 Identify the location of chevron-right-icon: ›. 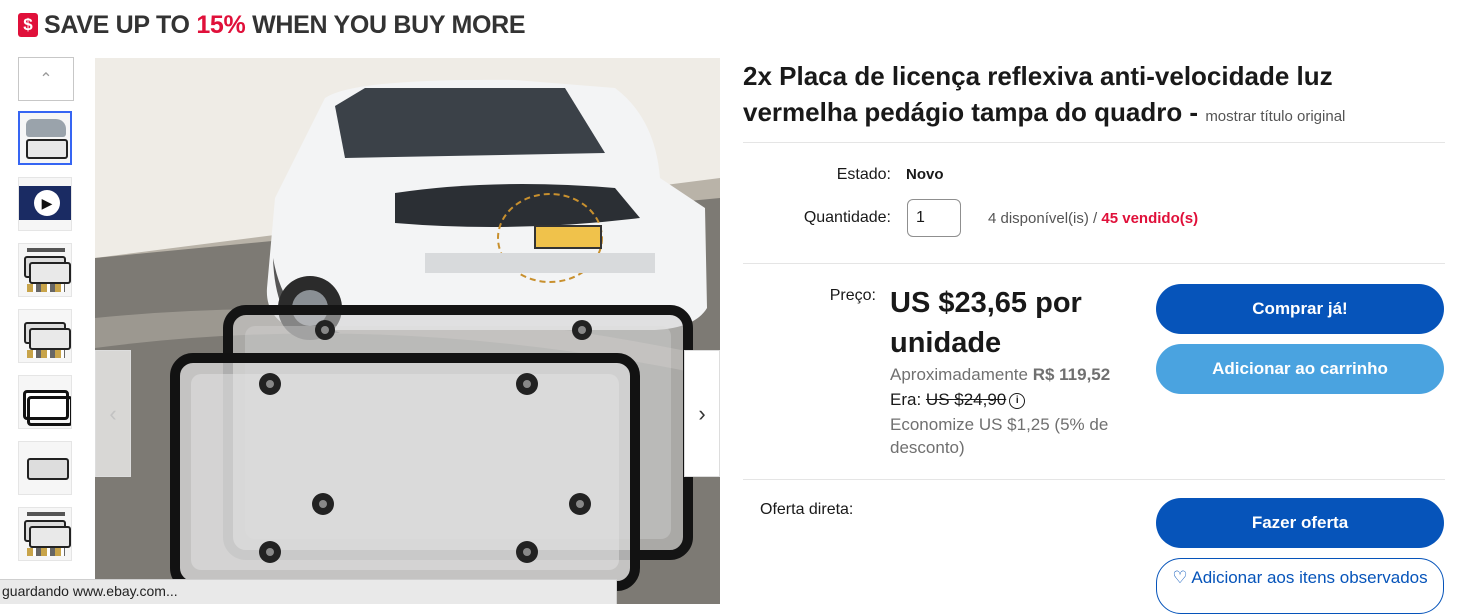
(702, 413).